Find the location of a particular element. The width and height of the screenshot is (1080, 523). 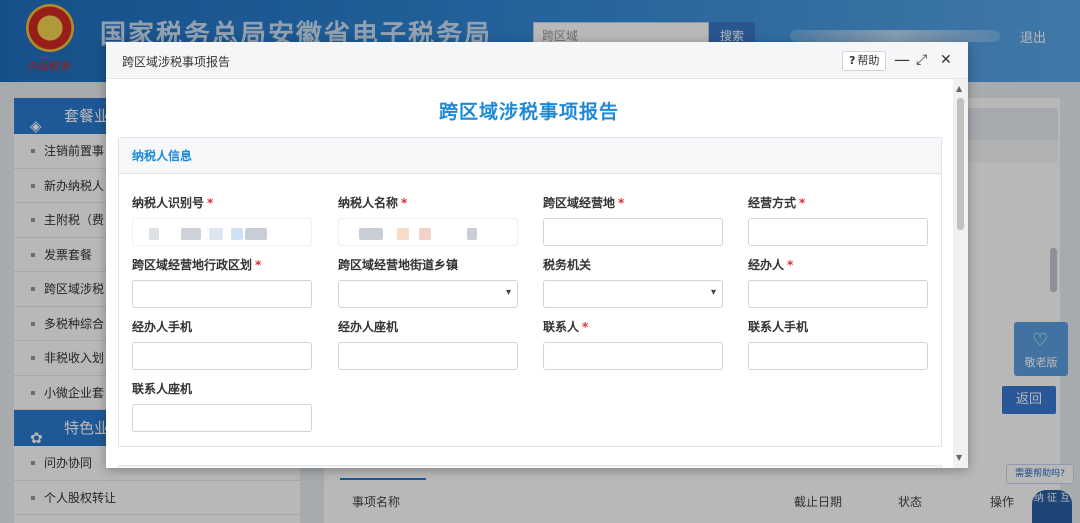

field-business-location: 跨区域经营地 * is located at coordinates (633, 220).